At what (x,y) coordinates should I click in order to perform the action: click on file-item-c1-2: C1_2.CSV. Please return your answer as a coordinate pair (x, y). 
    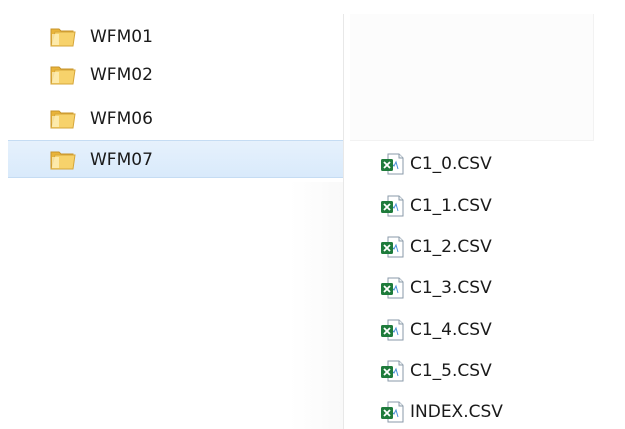
    Looking at the image, I should click on (502, 246).